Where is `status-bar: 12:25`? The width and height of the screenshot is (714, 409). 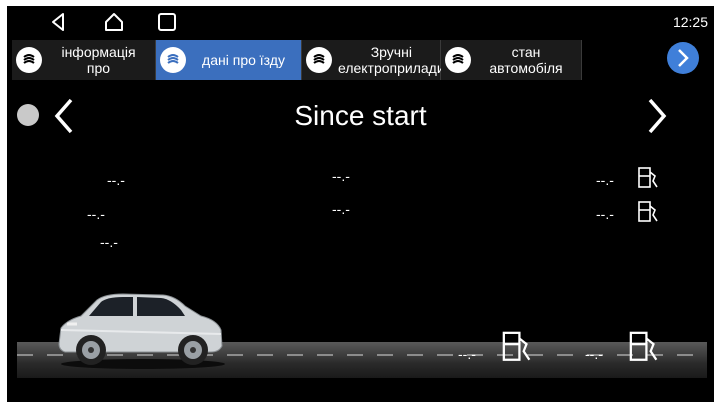 status-bar: 12:25 is located at coordinates (360, 21).